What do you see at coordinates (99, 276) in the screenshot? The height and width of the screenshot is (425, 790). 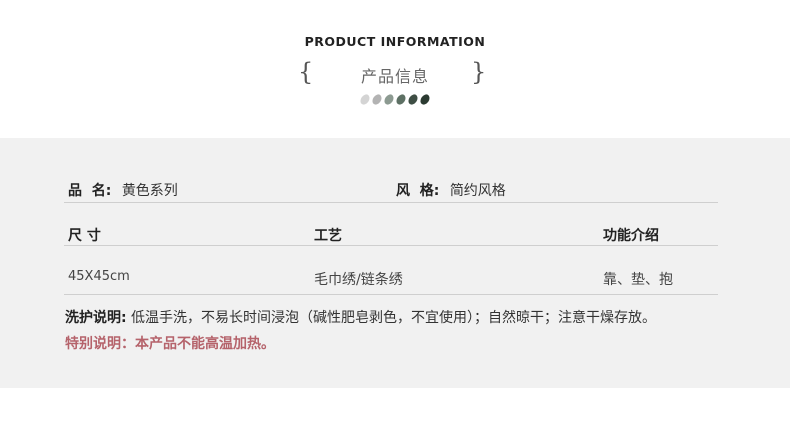 I see `size-value: 45X45cm` at bounding box center [99, 276].